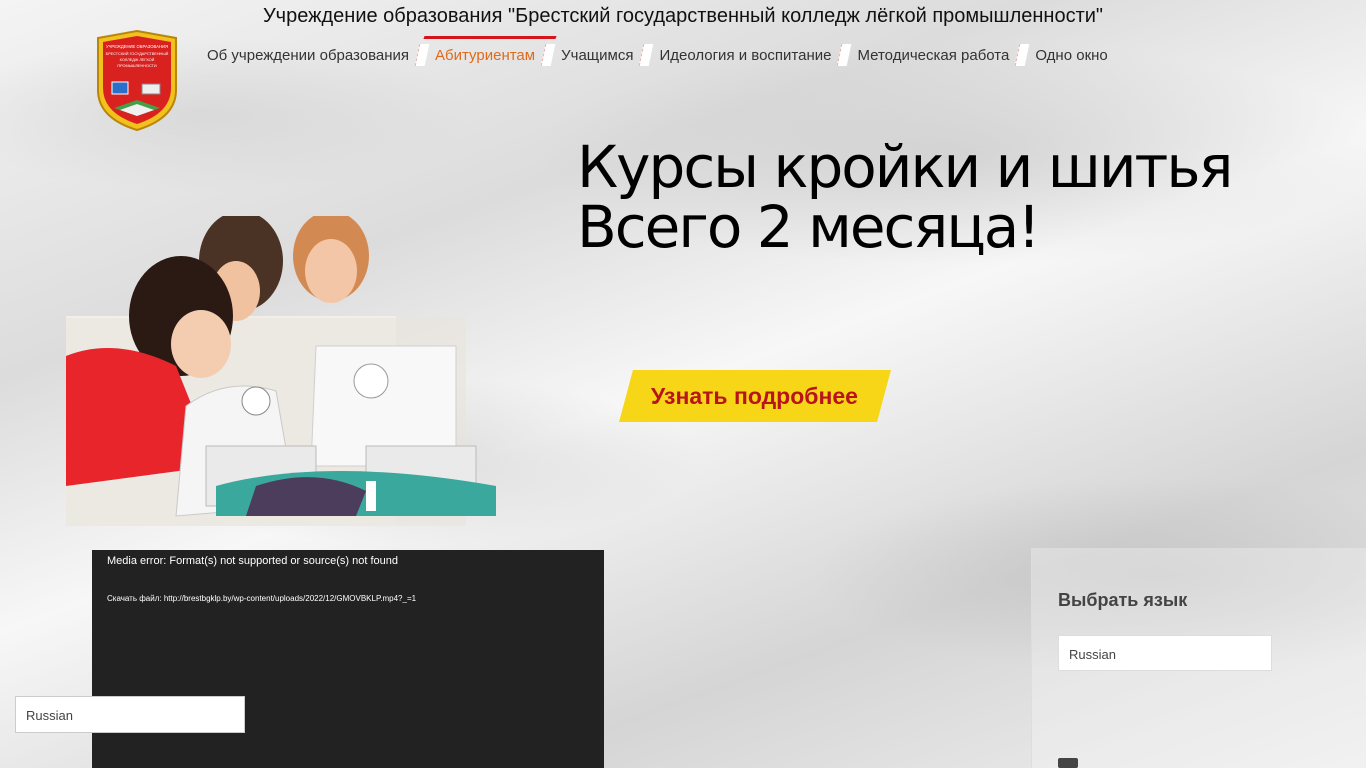  Describe the element at coordinates (137, 66) in the screenshot. I see `logo-line-4: ПРОМЫШЛЕННОСТИ` at that location.